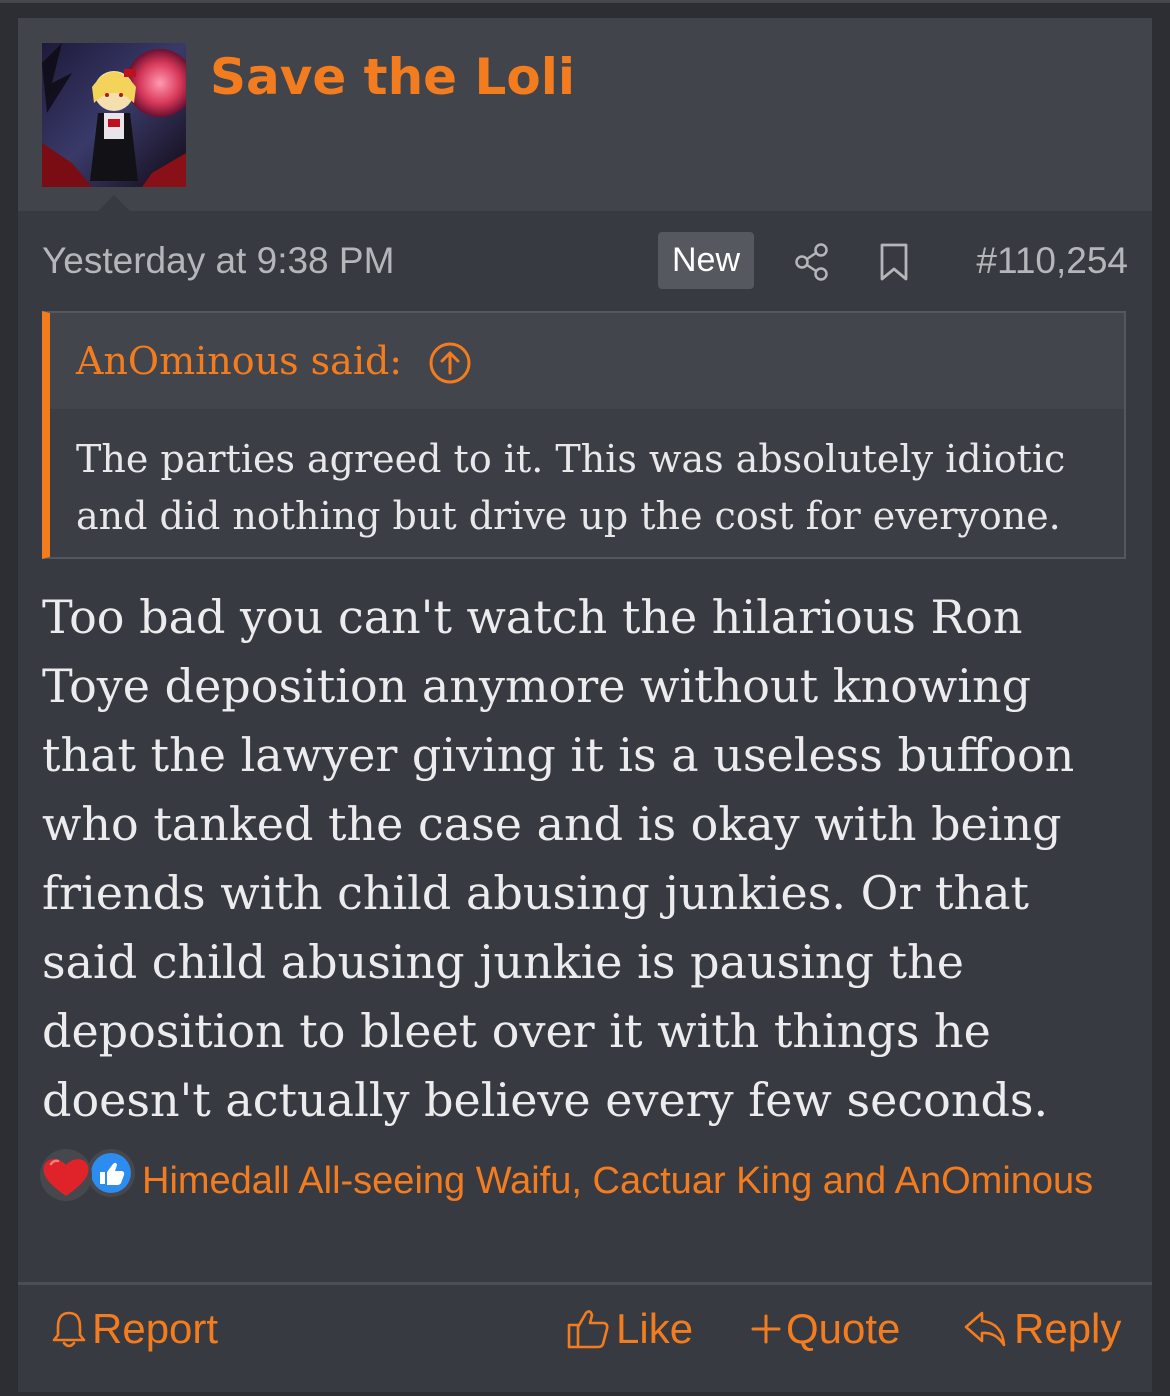  I want to click on reply-label: Reply, so click(1068, 1328).